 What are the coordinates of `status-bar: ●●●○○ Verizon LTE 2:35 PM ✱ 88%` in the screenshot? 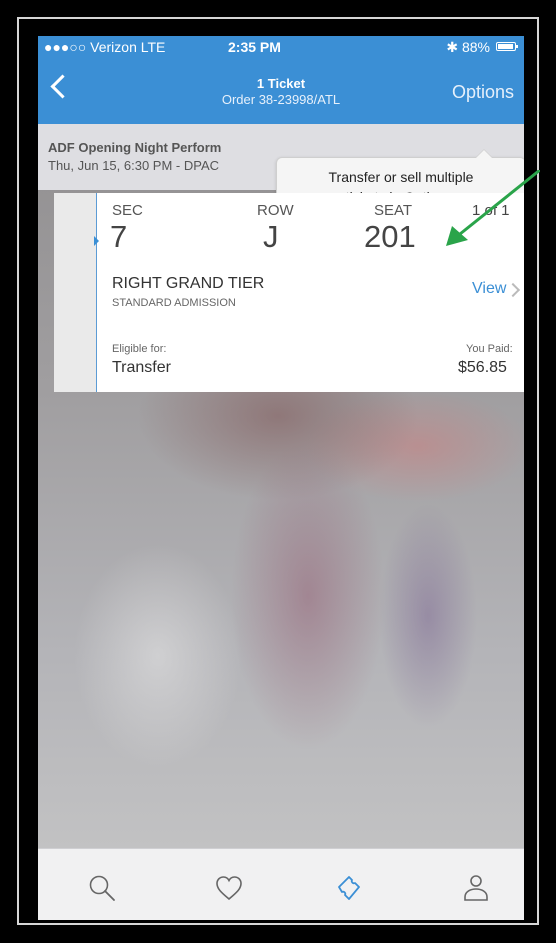 It's located at (281, 47).